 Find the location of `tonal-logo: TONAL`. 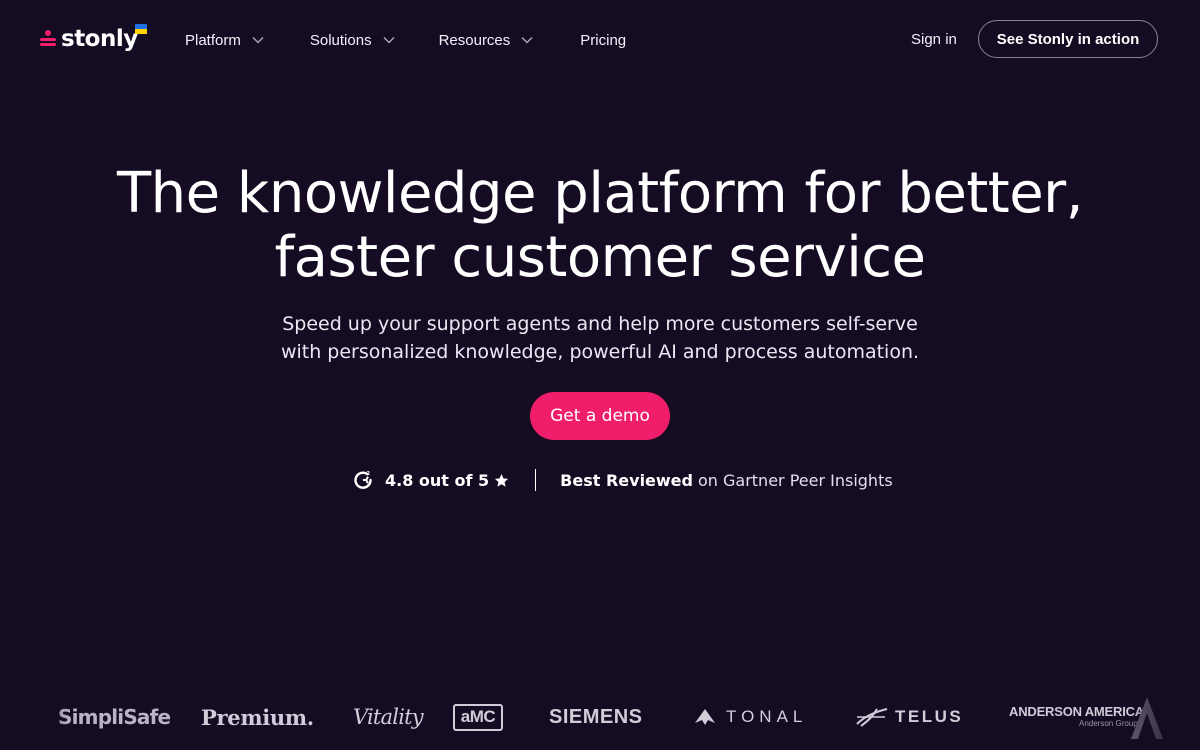

tonal-logo: TONAL is located at coordinates (750, 717).